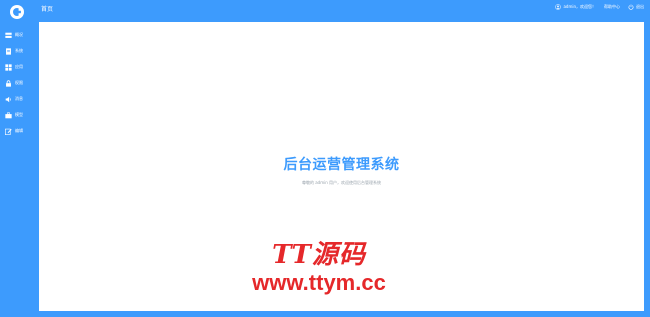 The width and height of the screenshot is (650, 317). What do you see at coordinates (8, 115) in the screenshot?
I see `briefcase-icon` at bounding box center [8, 115].